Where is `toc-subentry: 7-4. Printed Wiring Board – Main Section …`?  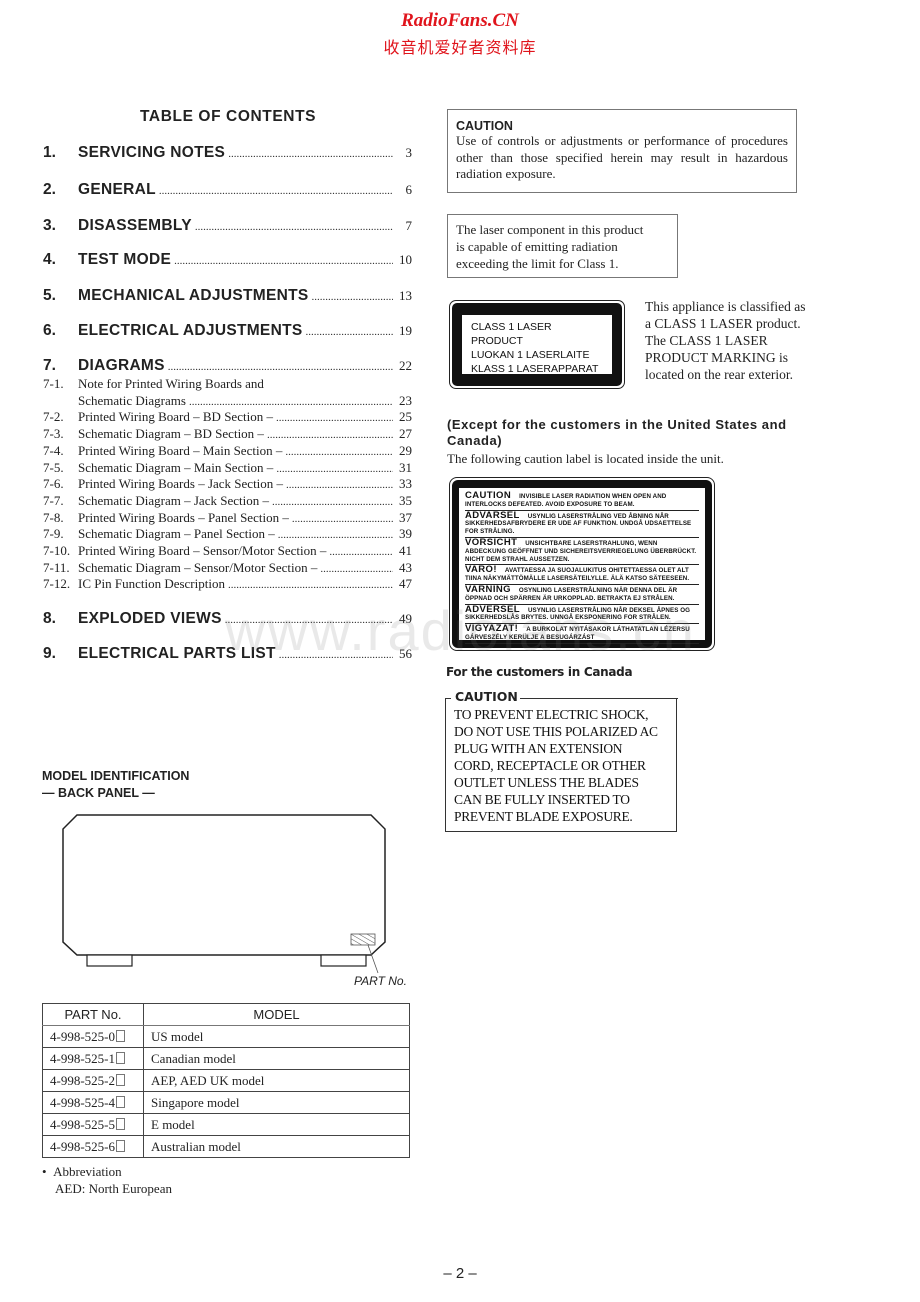 toc-subentry: 7-4. Printed Wiring Board – Main Section … is located at coordinates (227, 451).